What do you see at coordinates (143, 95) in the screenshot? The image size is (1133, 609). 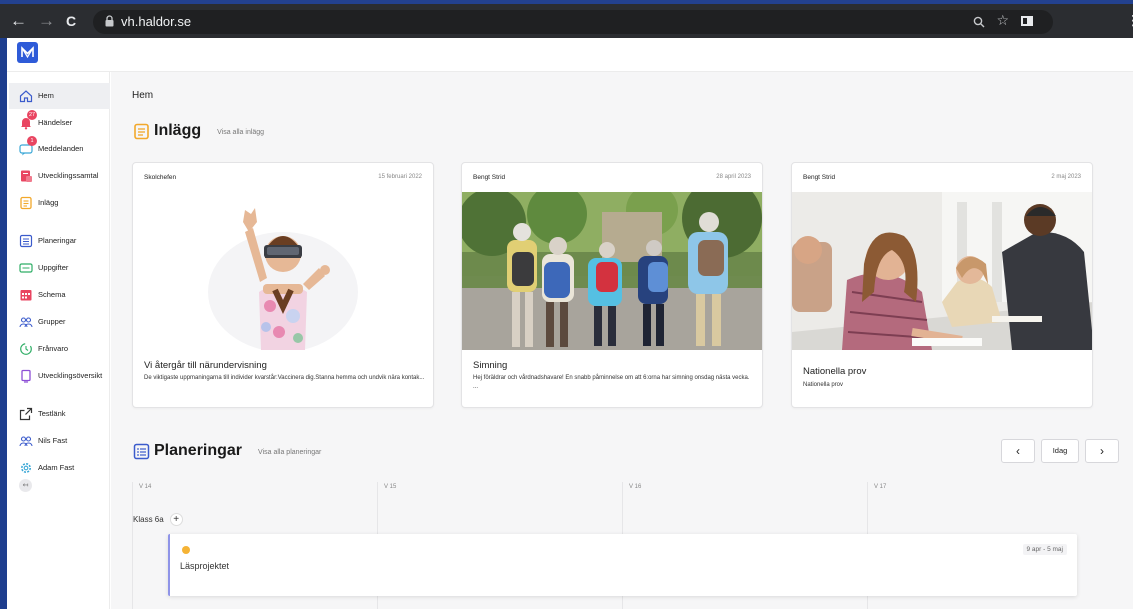 I see `page-title: Hem` at bounding box center [143, 95].